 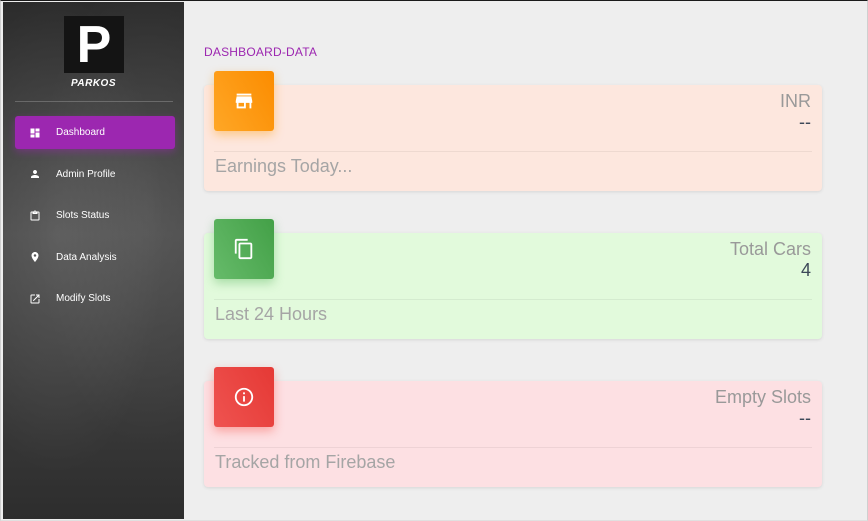 What do you see at coordinates (244, 397) in the screenshot?
I see `info-icon` at bounding box center [244, 397].